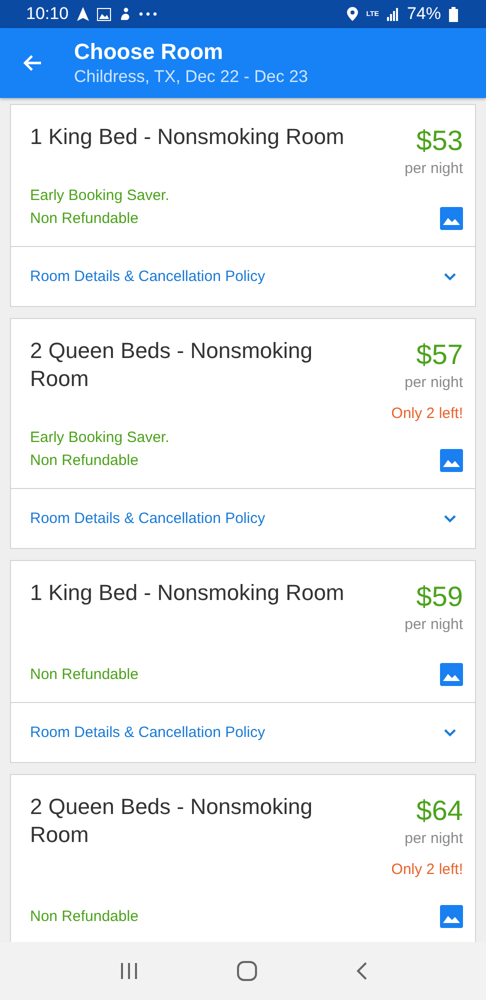 The width and height of the screenshot is (486, 1000). What do you see at coordinates (361, 971) in the screenshot?
I see `back-icon` at bounding box center [361, 971].